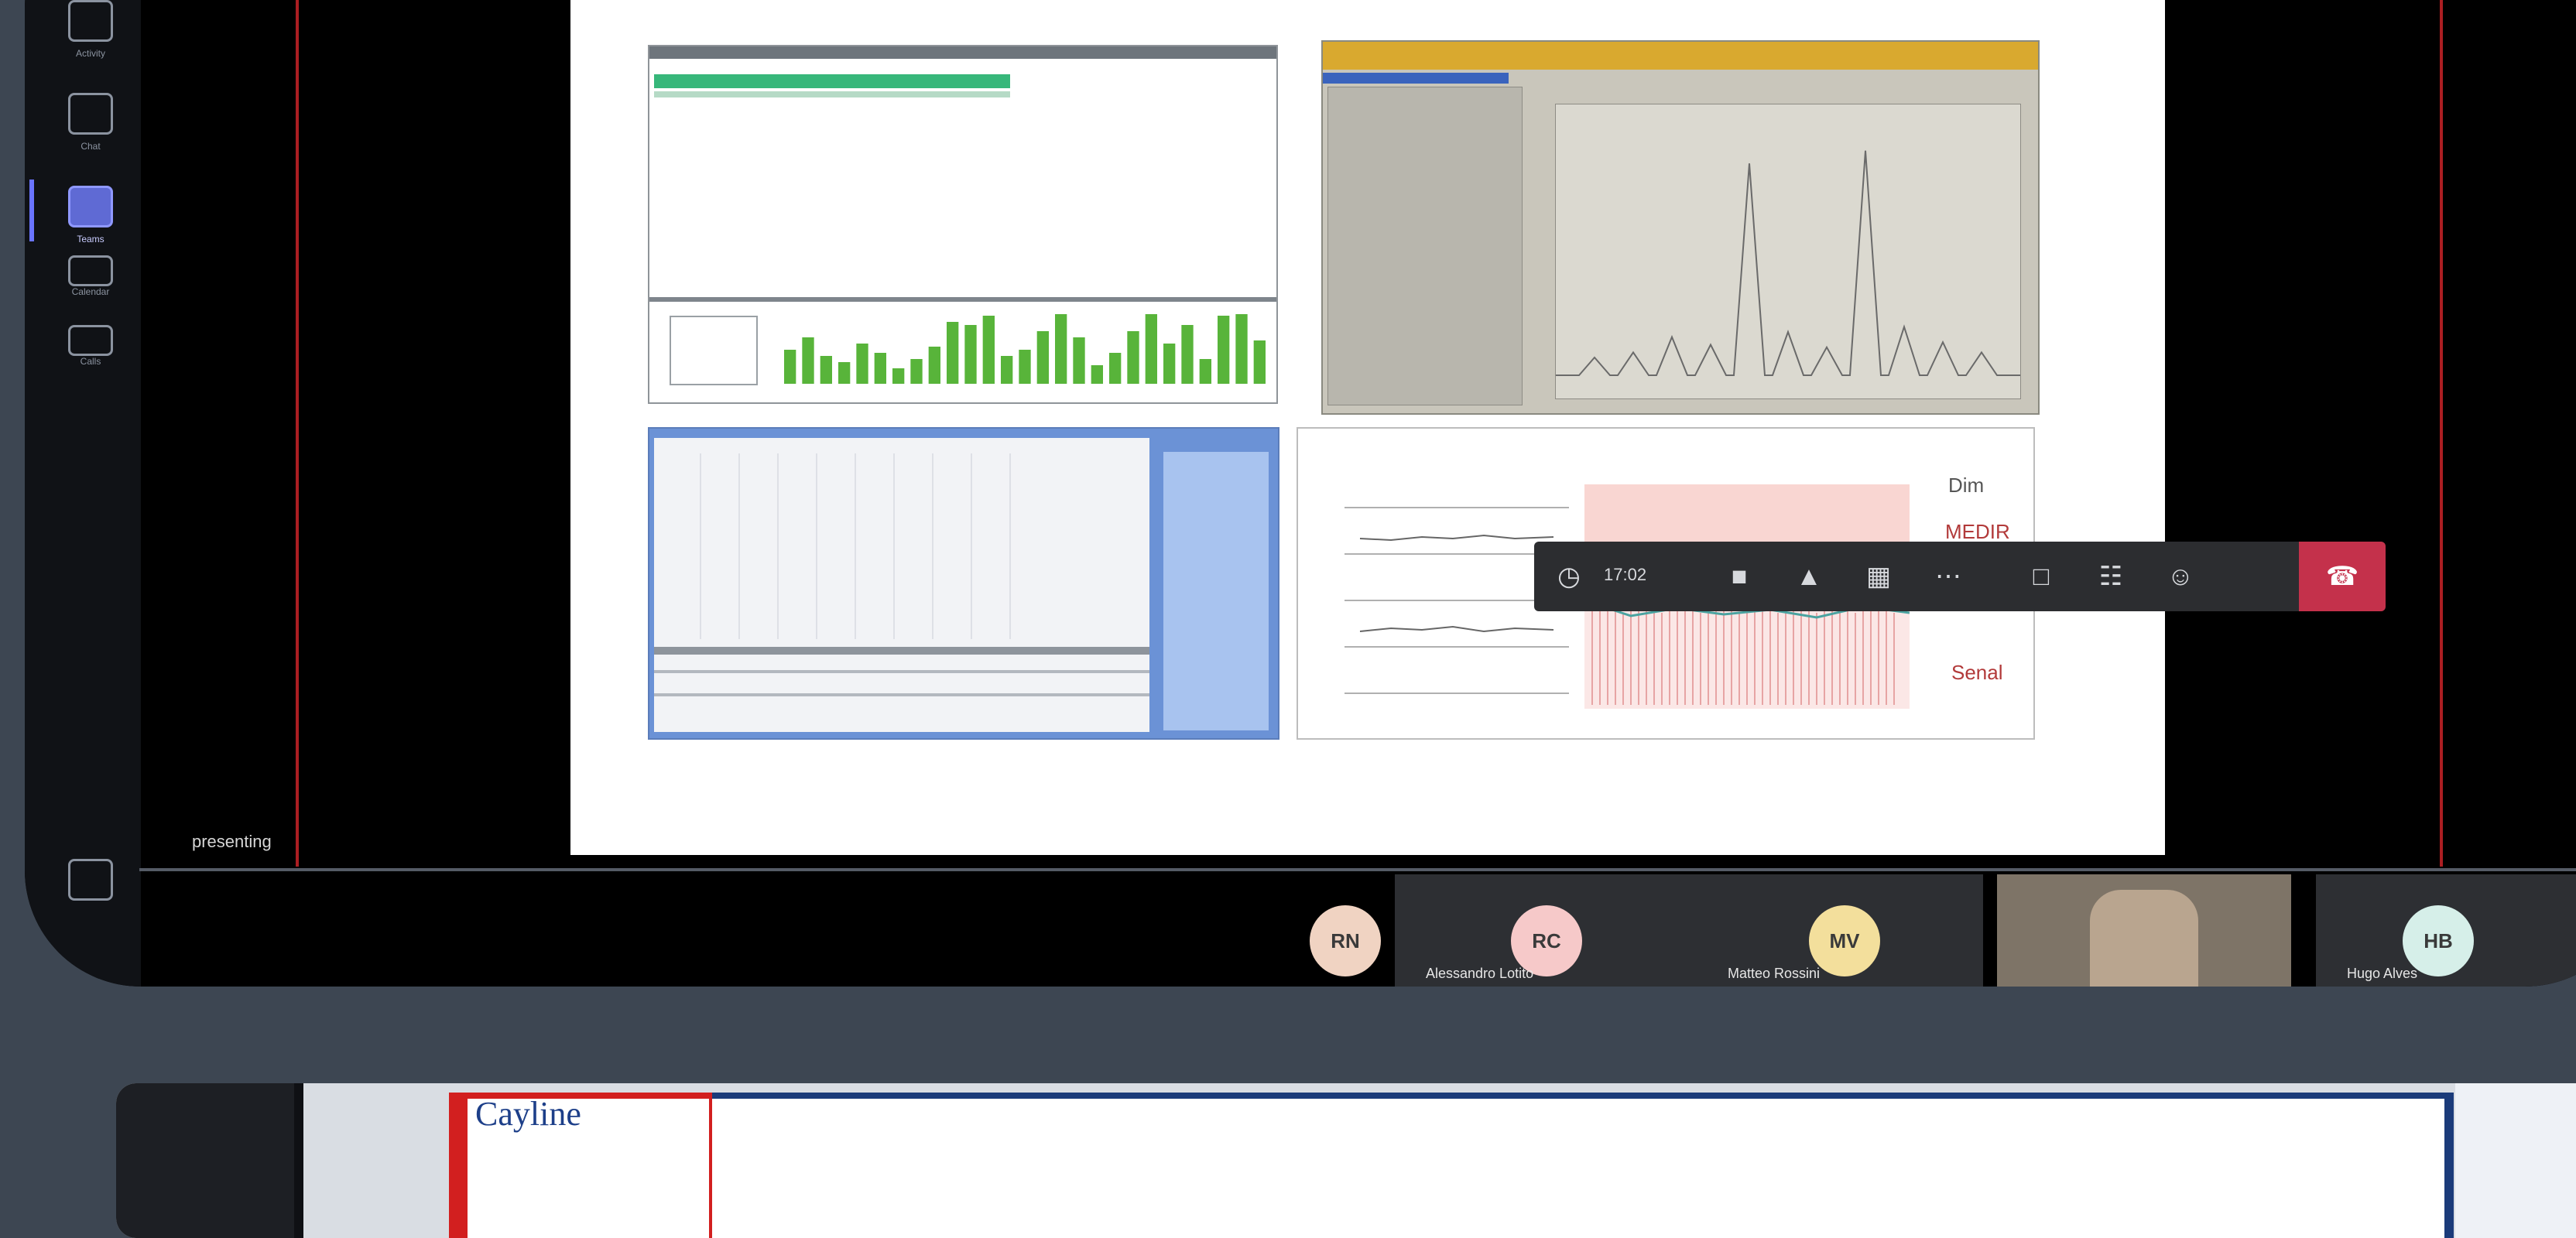  Describe the element at coordinates (1357, 869) in the screenshot. I see `stage-divider` at that location.